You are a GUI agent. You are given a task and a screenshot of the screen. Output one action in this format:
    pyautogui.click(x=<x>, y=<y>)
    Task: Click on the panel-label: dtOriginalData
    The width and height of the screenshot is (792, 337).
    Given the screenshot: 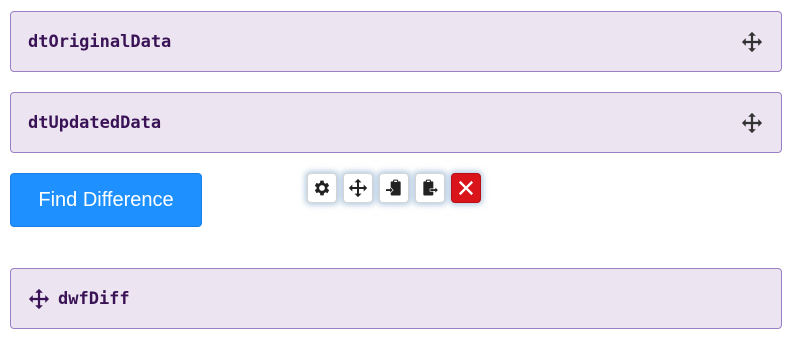 What is the action you would take?
    pyautogui.click(x=100, y=41)
    